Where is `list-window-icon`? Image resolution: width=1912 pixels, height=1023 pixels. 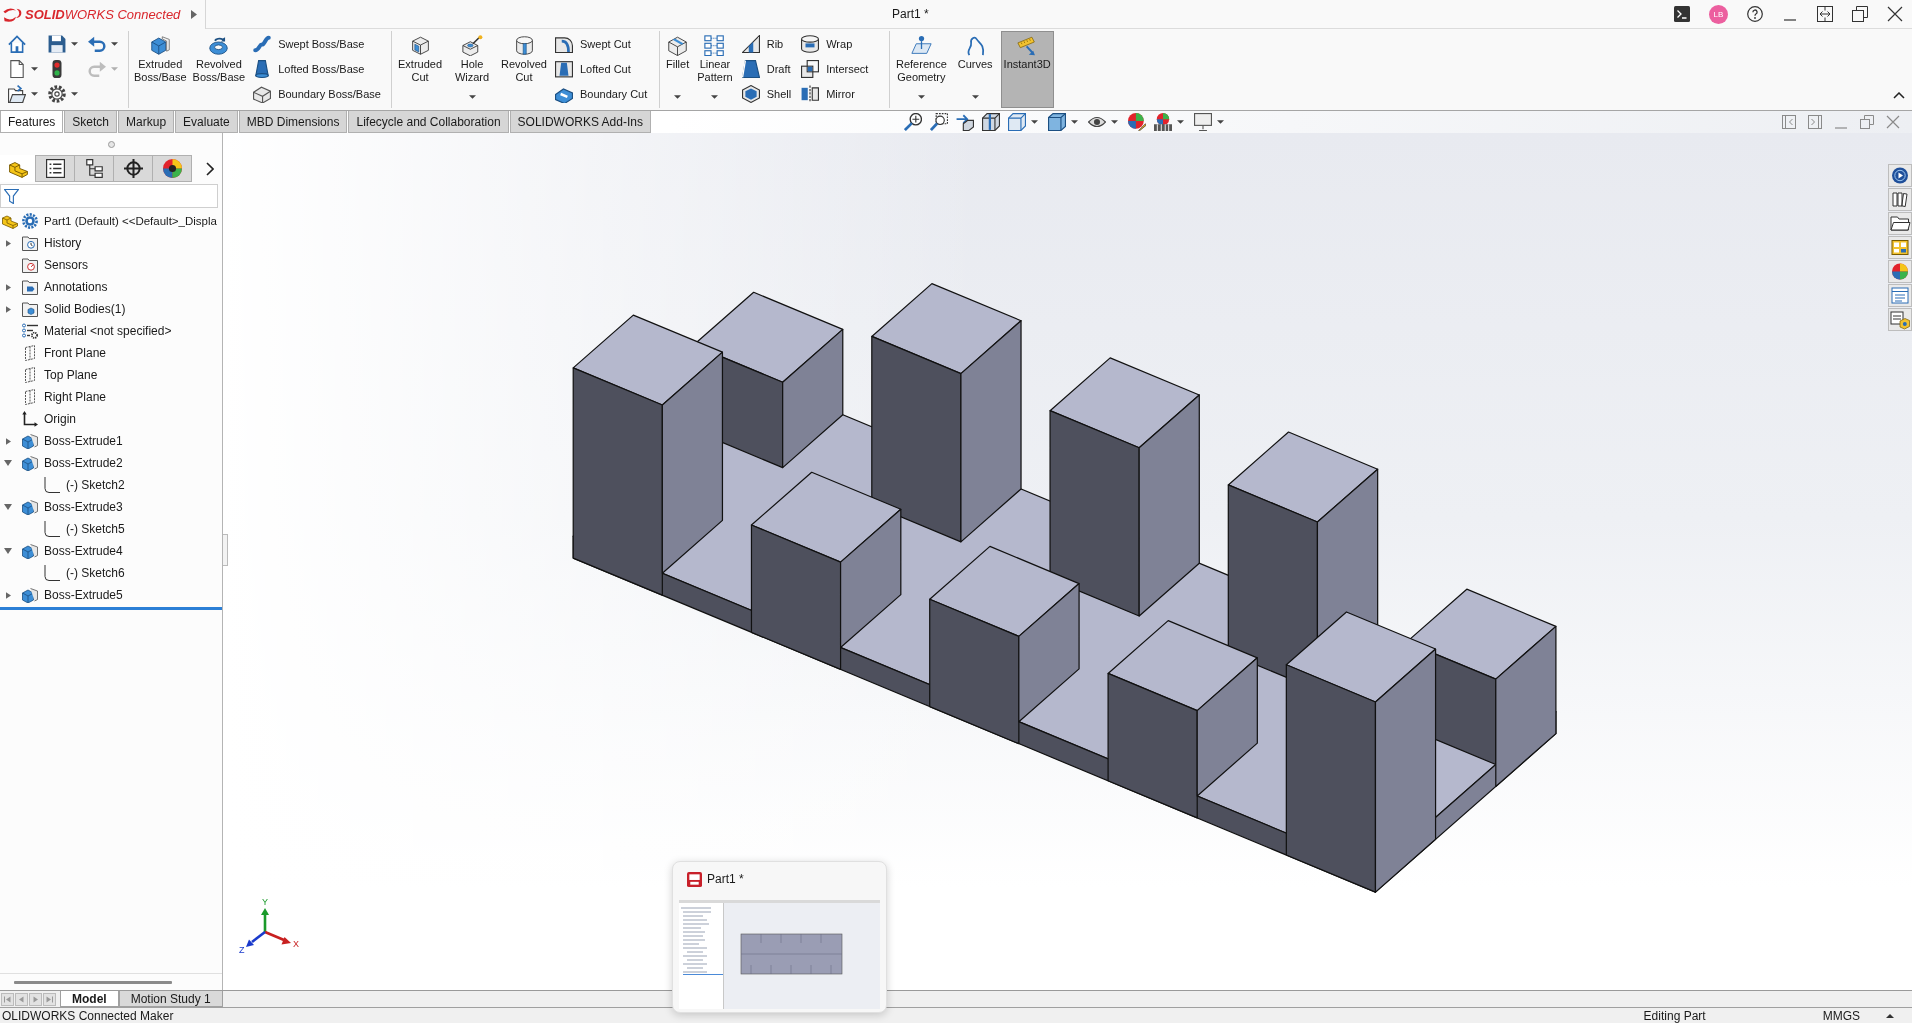 list-window-icon is located at coordinates (1900, 295).